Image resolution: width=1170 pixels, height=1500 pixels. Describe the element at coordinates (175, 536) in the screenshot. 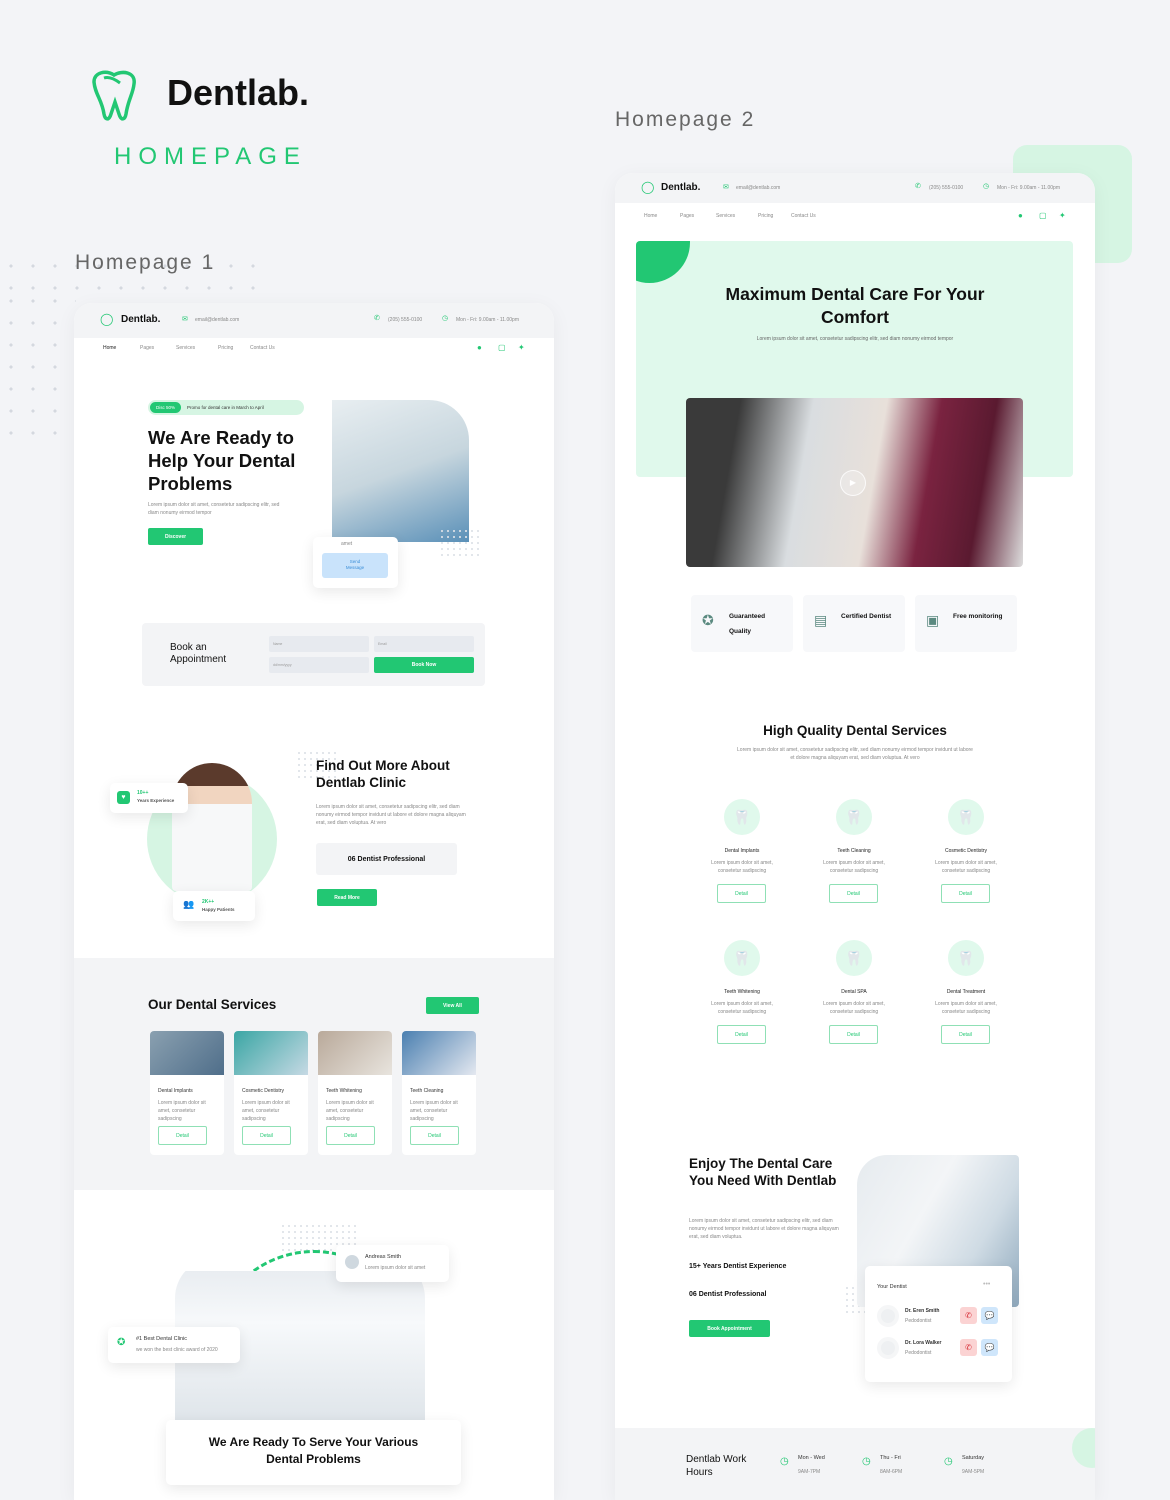

I see `discover-button: Discover` at that location.